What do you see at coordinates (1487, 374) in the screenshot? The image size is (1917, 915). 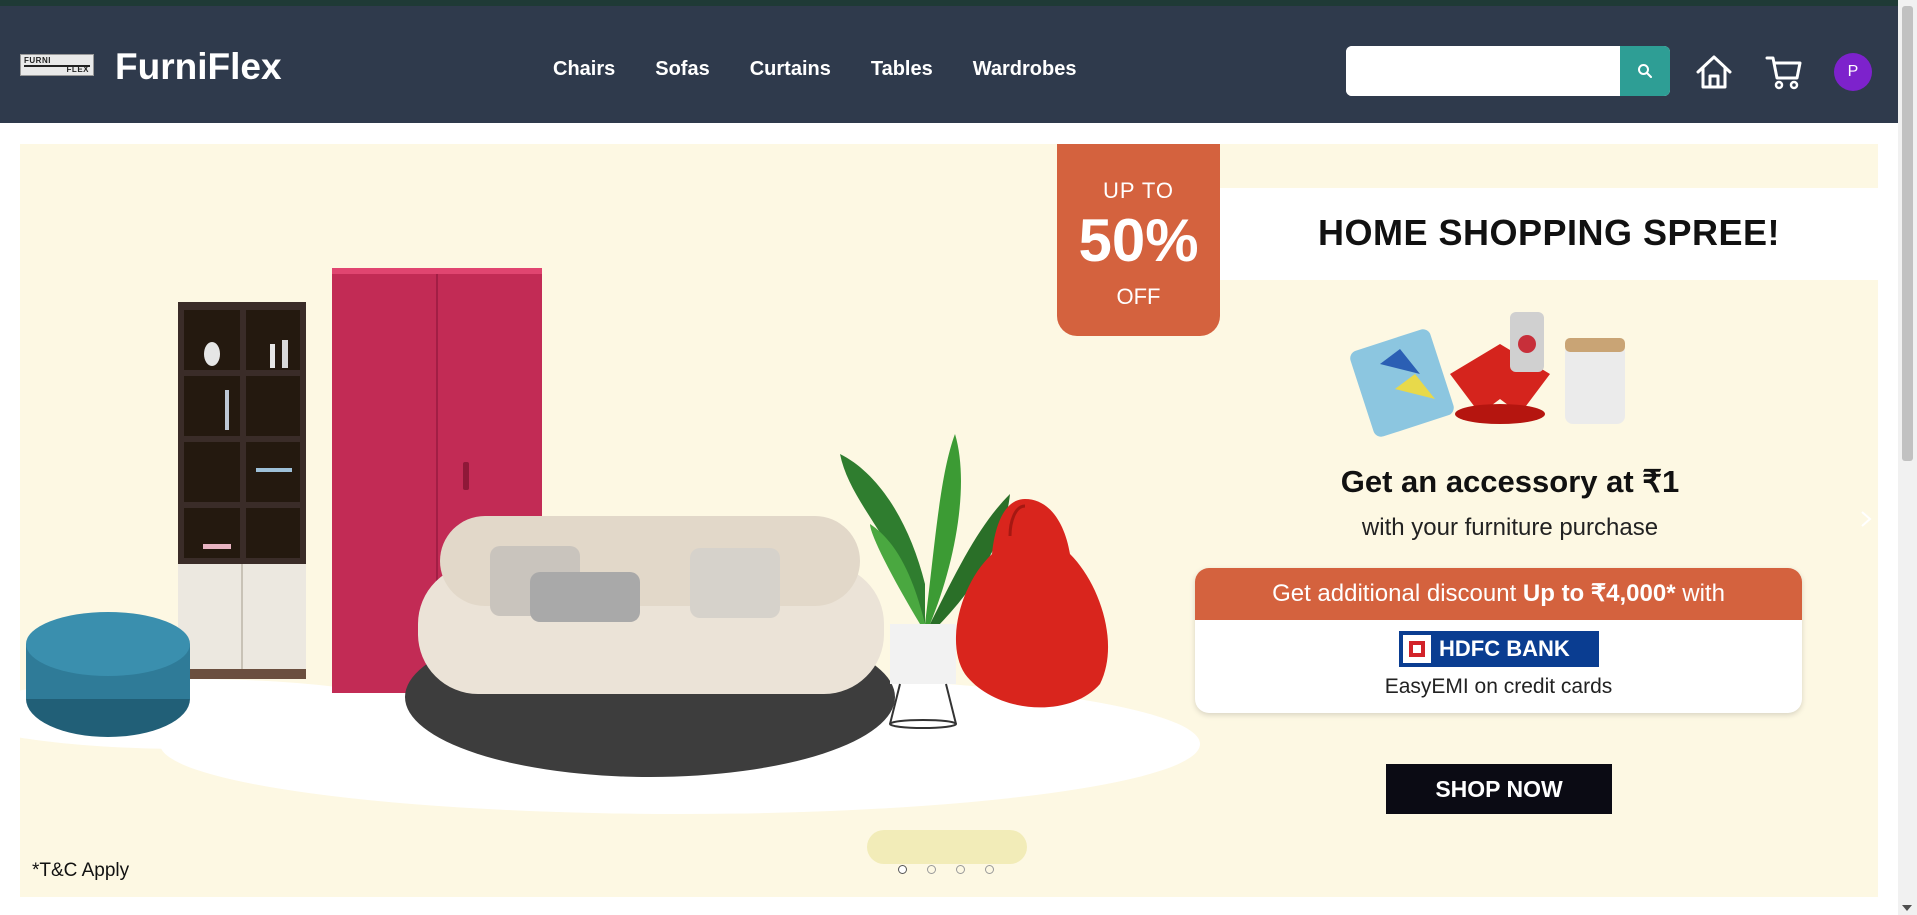 I see `accessories-illustration` at bounding box center [1487, 374].